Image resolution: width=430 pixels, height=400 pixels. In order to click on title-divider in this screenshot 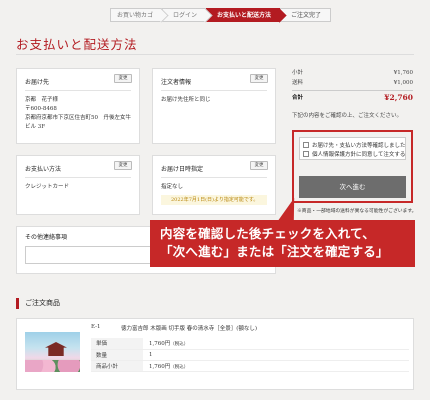, I will do `click(215, 54)`.